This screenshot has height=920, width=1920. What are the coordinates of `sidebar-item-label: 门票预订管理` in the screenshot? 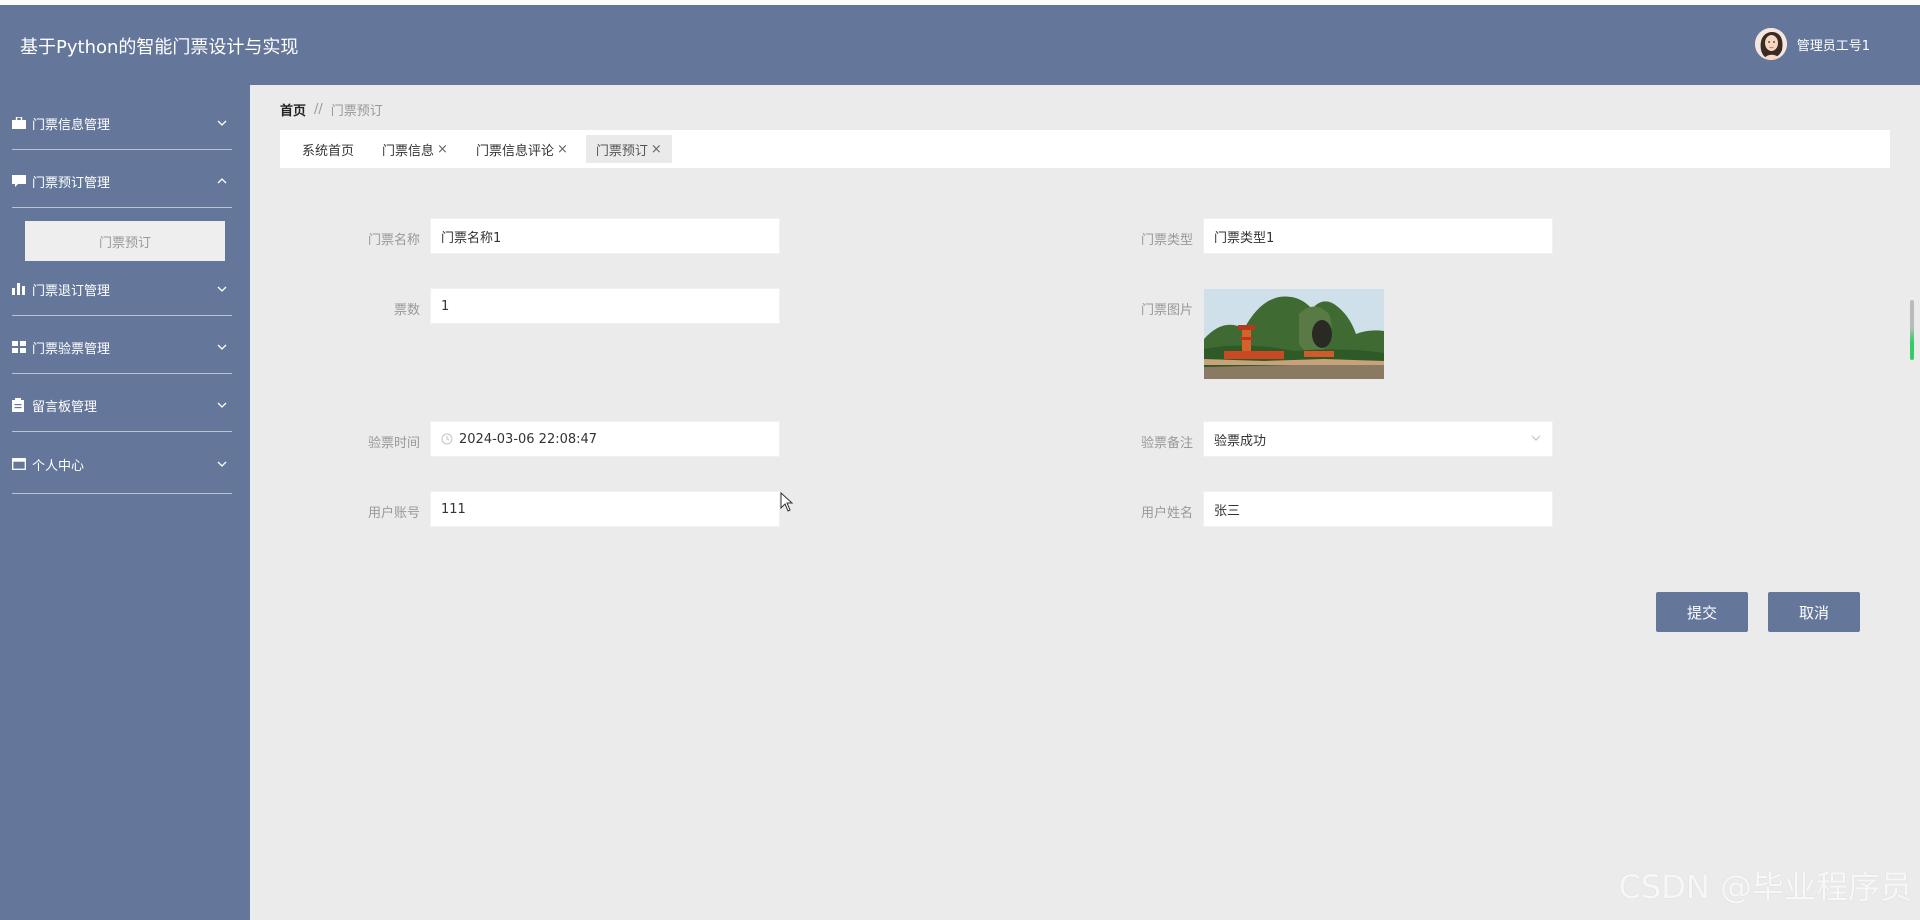 It's located at (71, 183).